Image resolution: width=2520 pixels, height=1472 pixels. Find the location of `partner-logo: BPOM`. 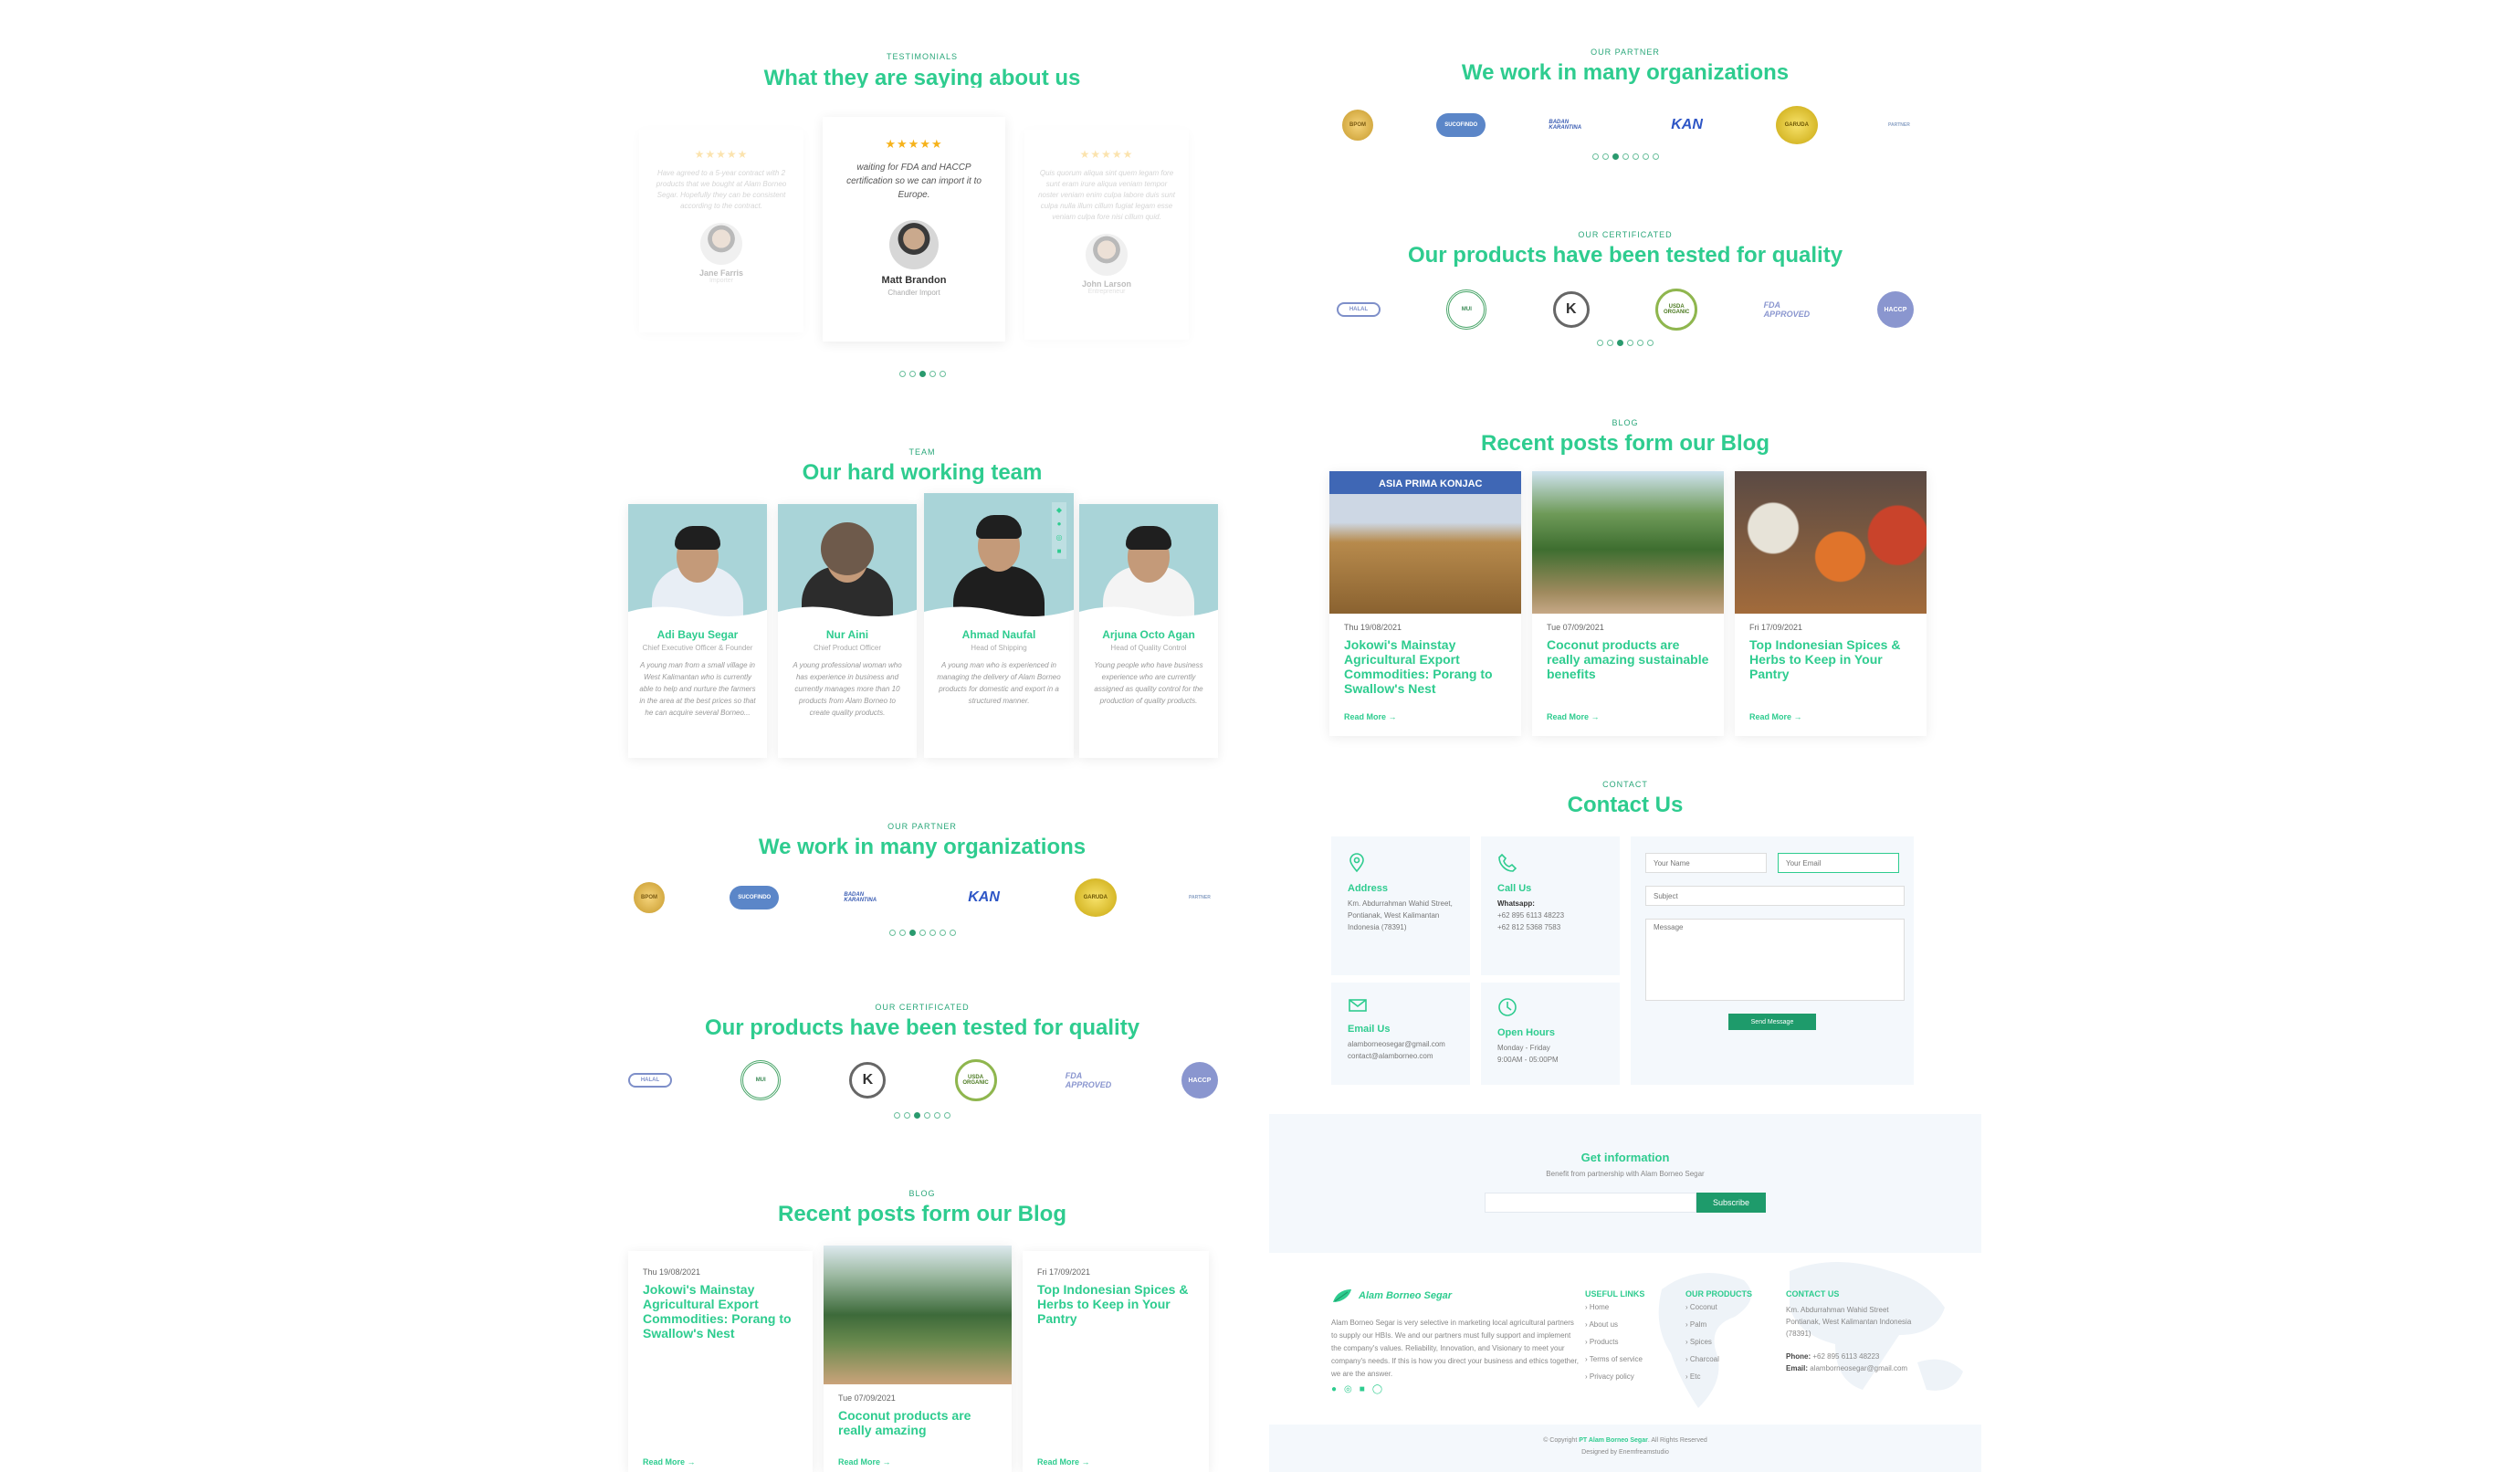

partner-logo: BPOM is located at coordinates (649, 897).